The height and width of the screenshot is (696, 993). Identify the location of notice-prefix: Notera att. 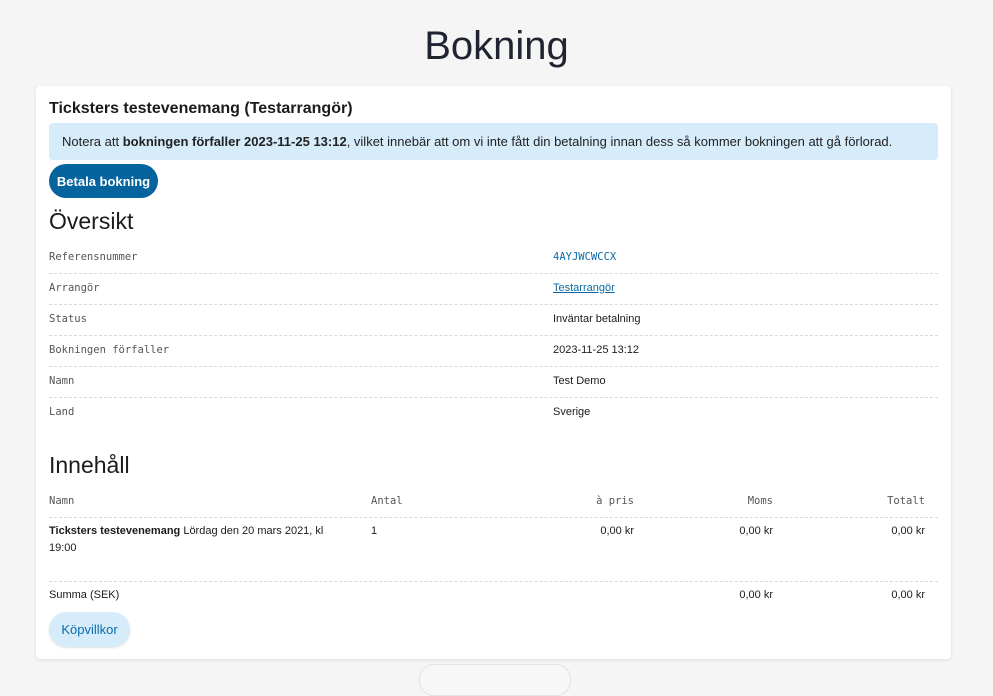
(92, 141).